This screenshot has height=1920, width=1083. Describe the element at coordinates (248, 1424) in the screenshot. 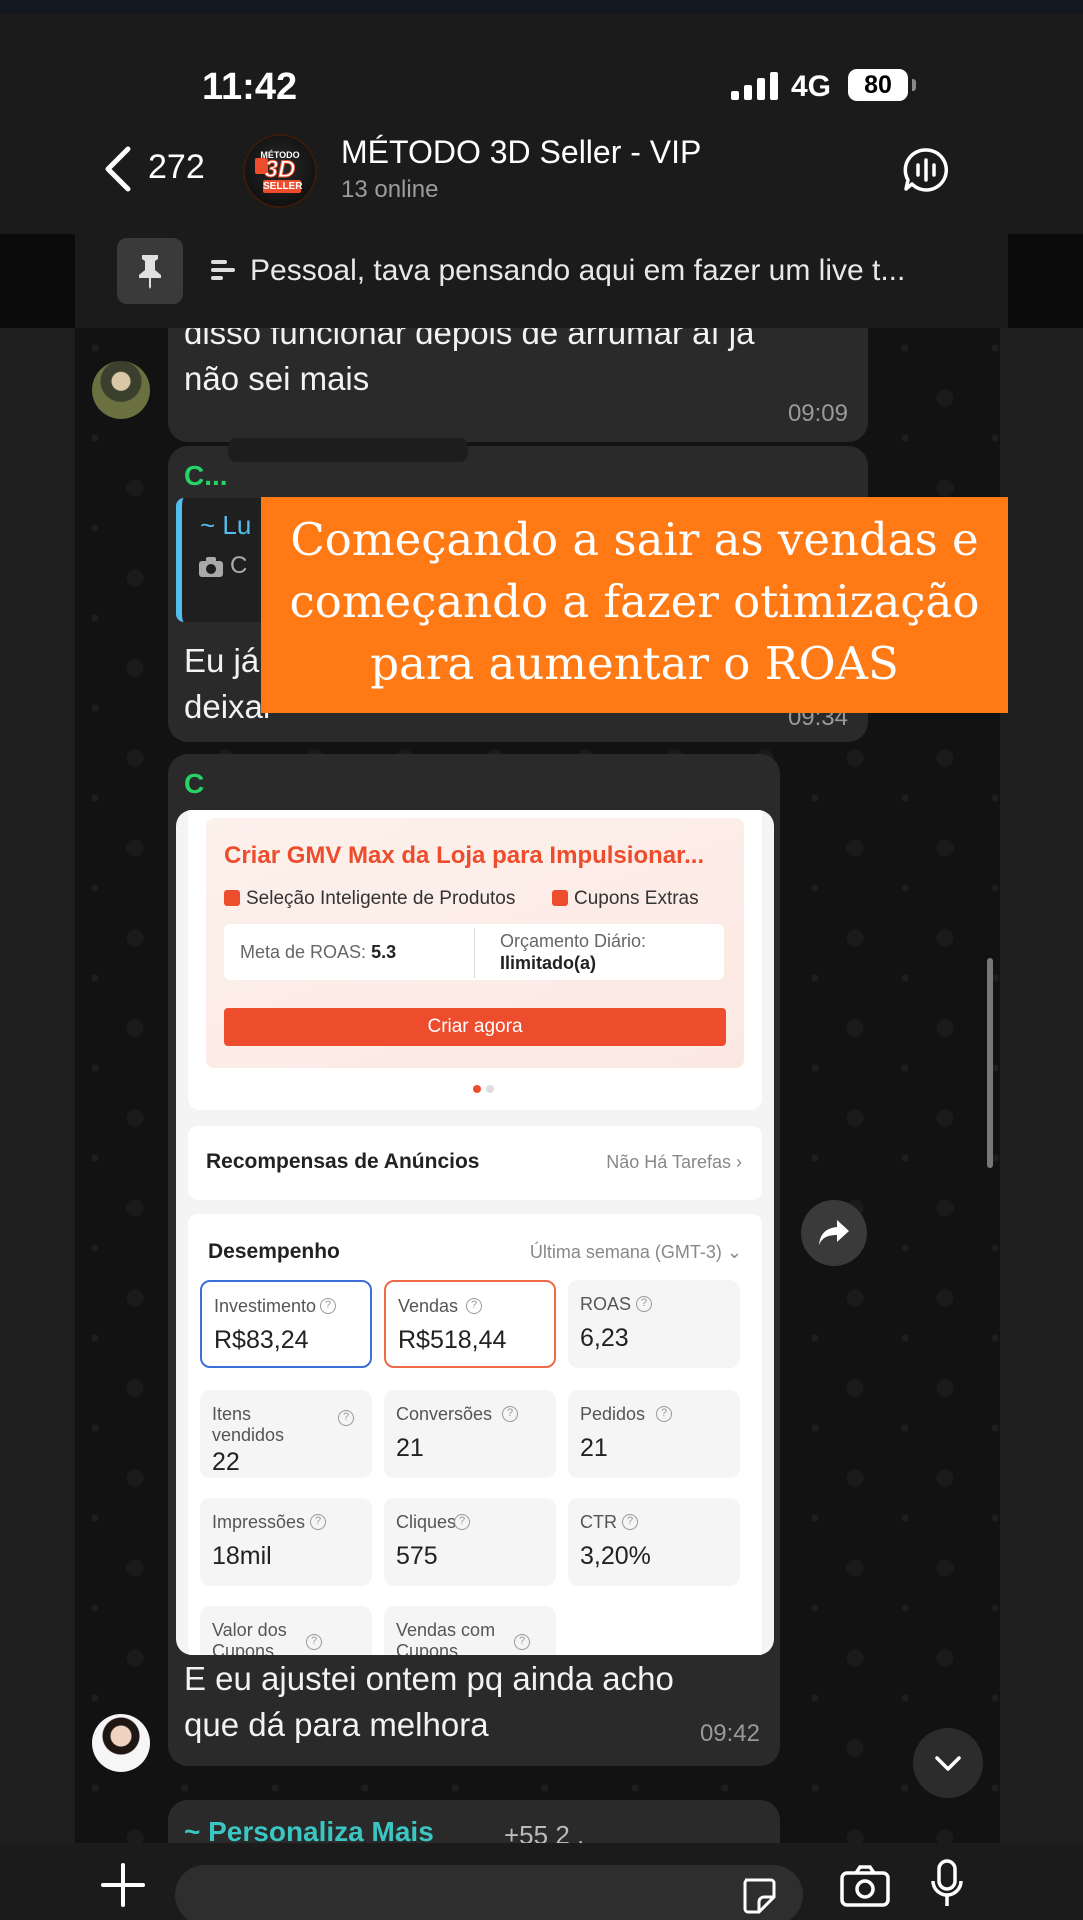

I see `metric-label: Itens vendidos` at that location.